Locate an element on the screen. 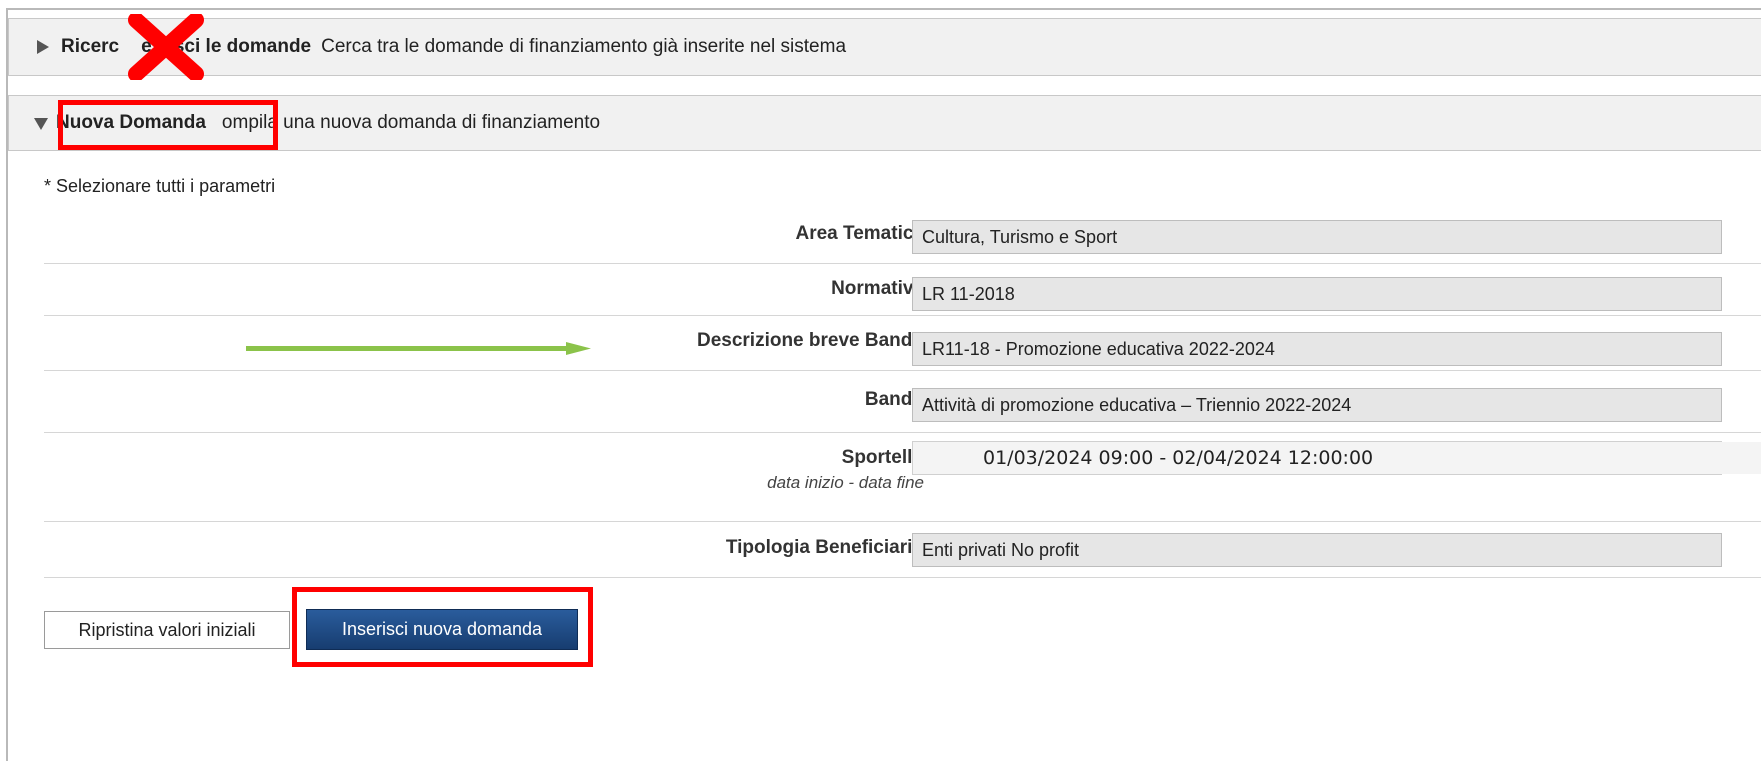  sportello-value: 01/03/2024 09:00 - 02/04/2024 12:00:00 is located at coordinates (1337, 458).